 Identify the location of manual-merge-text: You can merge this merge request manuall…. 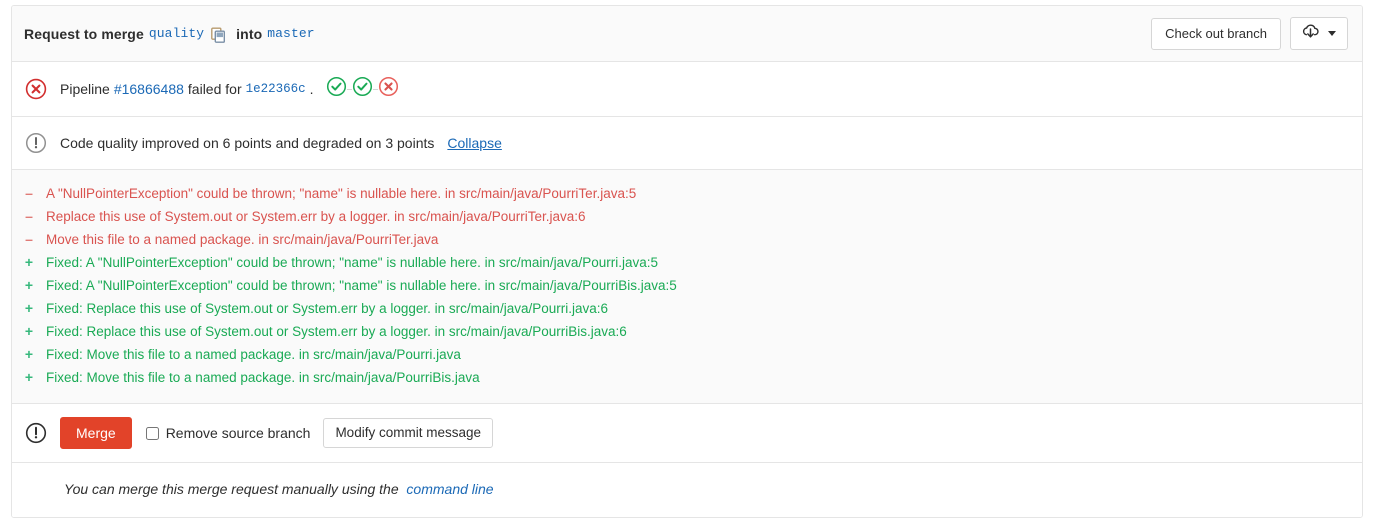
(231, 489).